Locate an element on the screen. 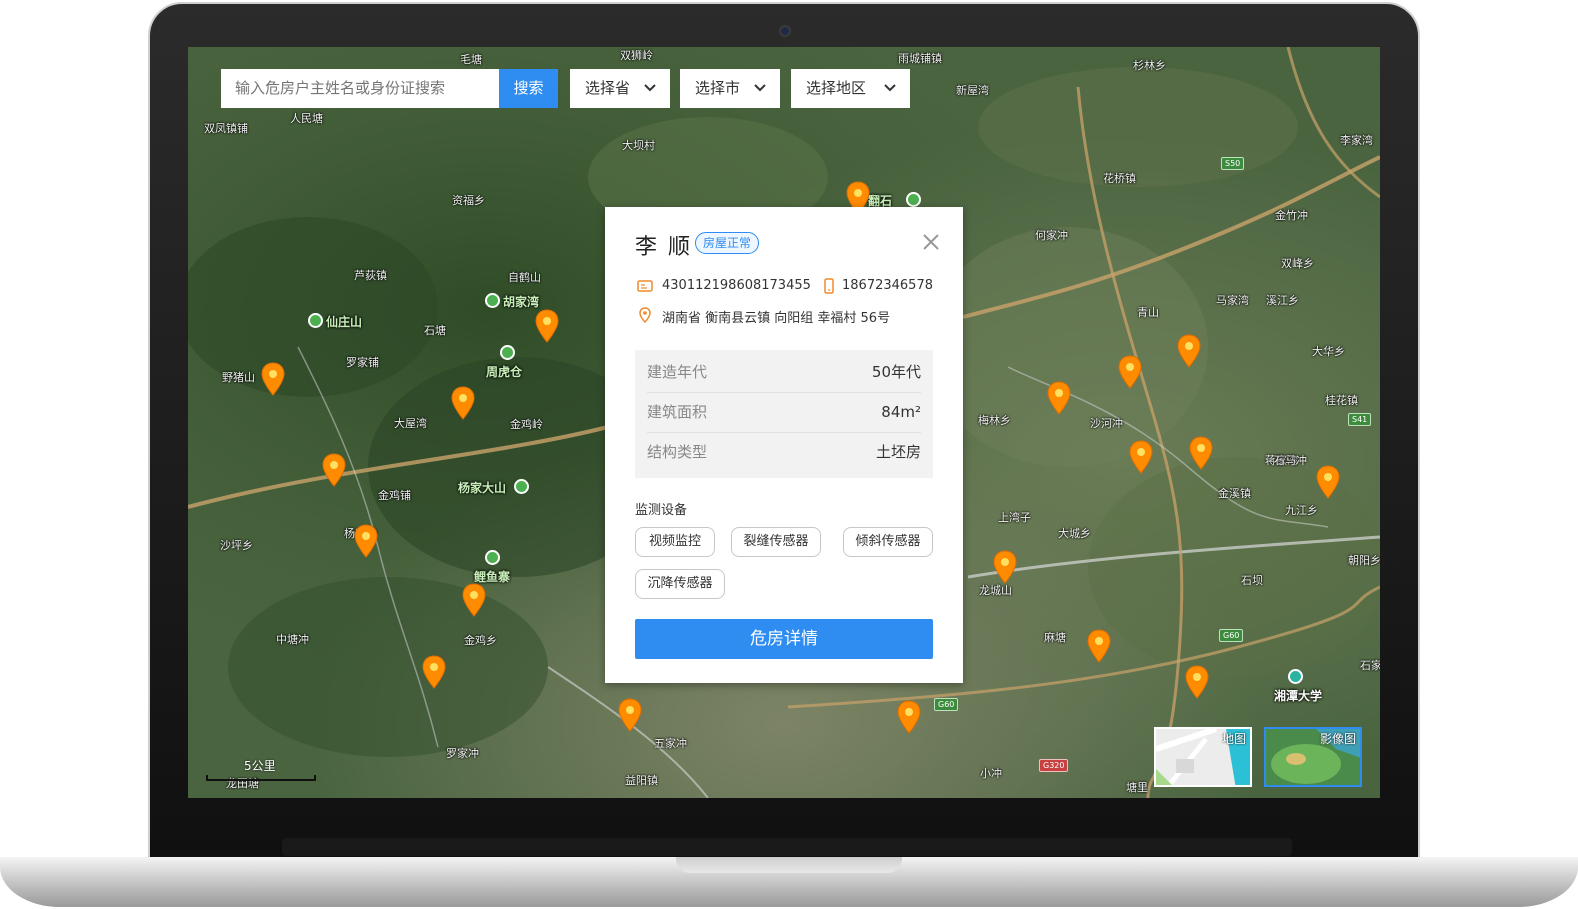 The width and height of the screenshot is (1578, 909). camera-icon is located at coordinates (785, 31).